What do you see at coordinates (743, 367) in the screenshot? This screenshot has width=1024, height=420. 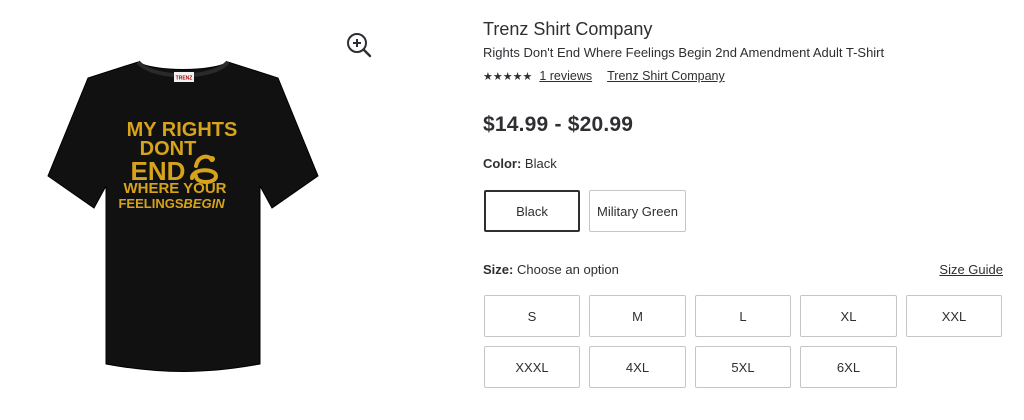 I see `size-option-5xl: 5XL` at bounding box center [743, 367].